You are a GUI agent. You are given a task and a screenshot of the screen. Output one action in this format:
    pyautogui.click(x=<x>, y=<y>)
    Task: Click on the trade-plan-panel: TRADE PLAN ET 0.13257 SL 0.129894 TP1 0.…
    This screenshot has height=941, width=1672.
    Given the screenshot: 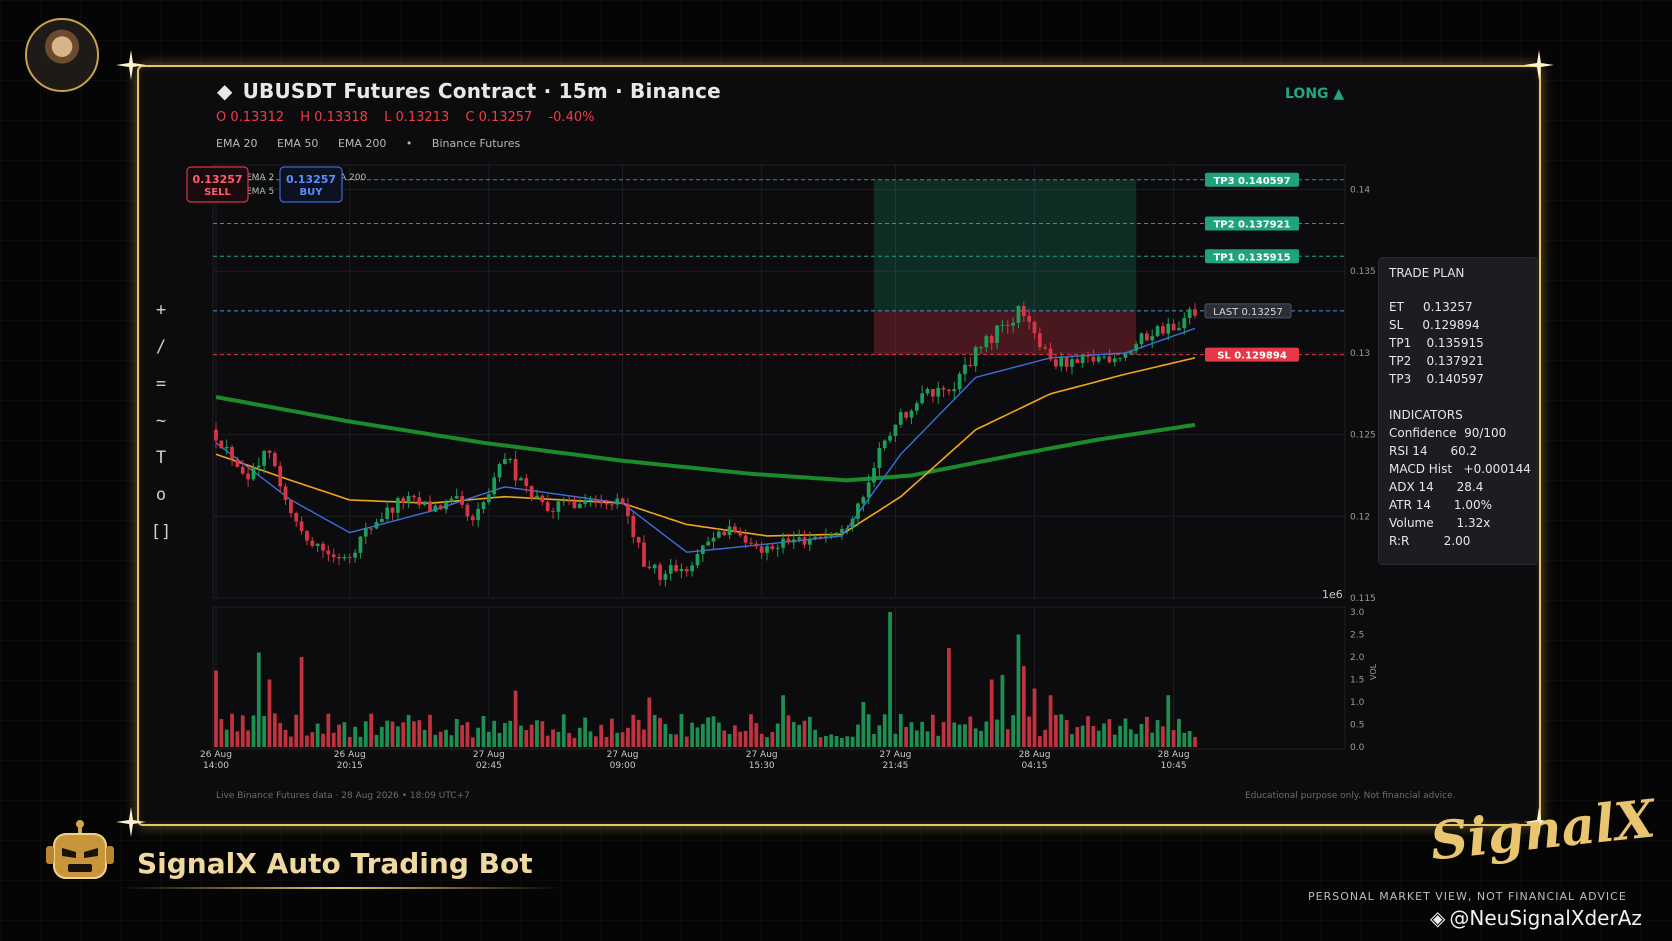 What is the action you would take?
    pyautogui.click(x=1458, y=411)
    